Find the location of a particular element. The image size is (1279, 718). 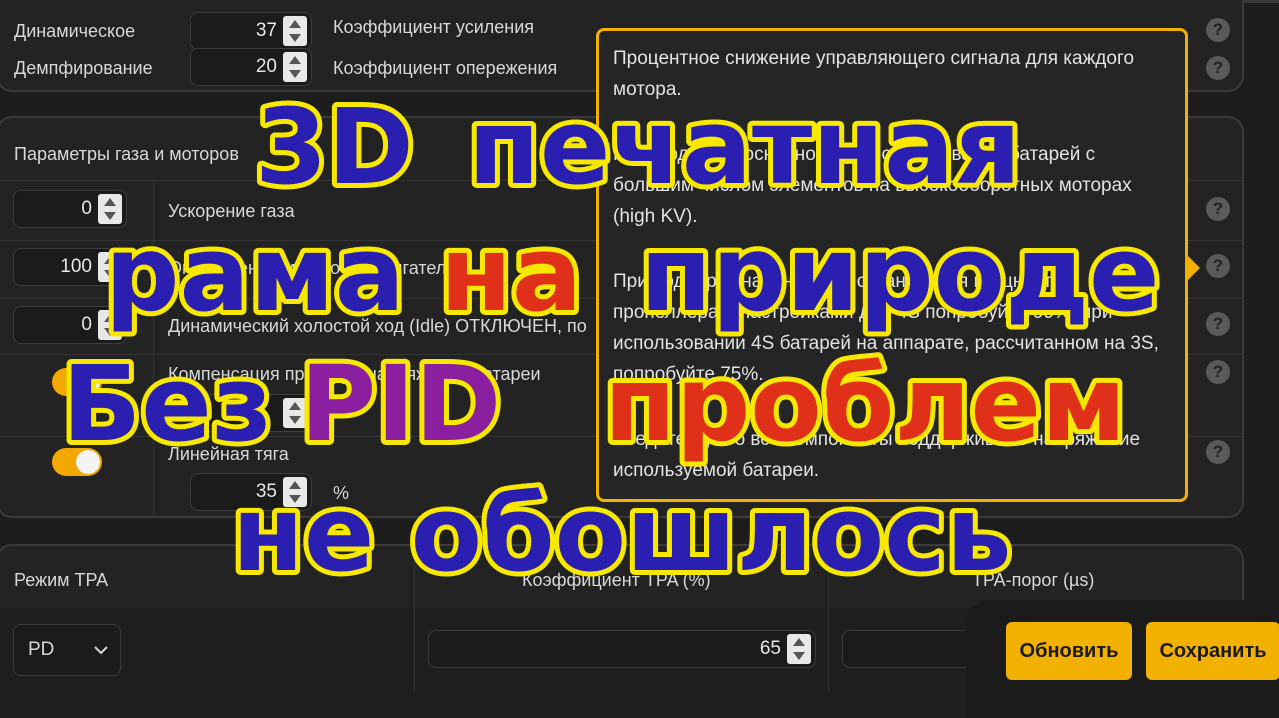

tooltip-arrow is located at coordinates (1194, 268).